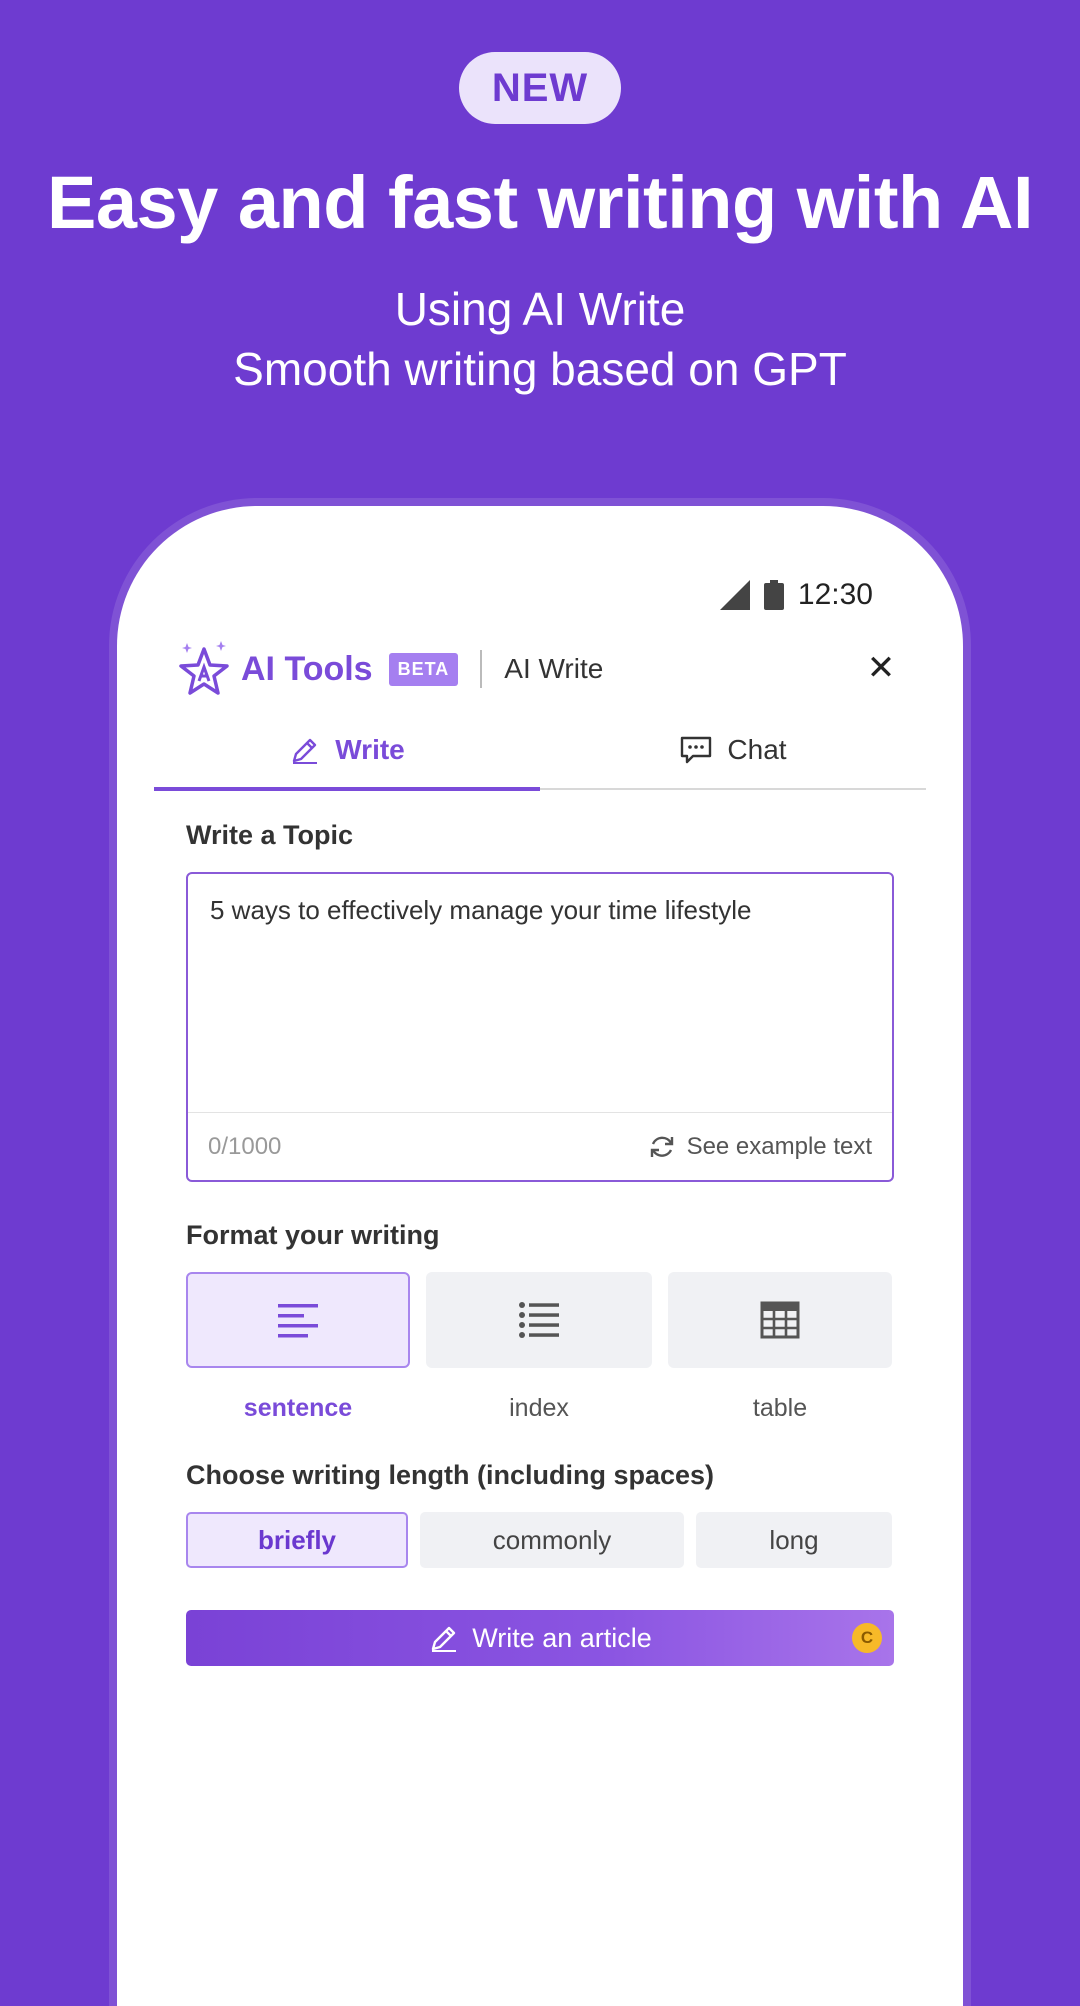 This screenshot has height=2006, width=1080. I want to click on chat-bubble-icon, so click(696, 750).